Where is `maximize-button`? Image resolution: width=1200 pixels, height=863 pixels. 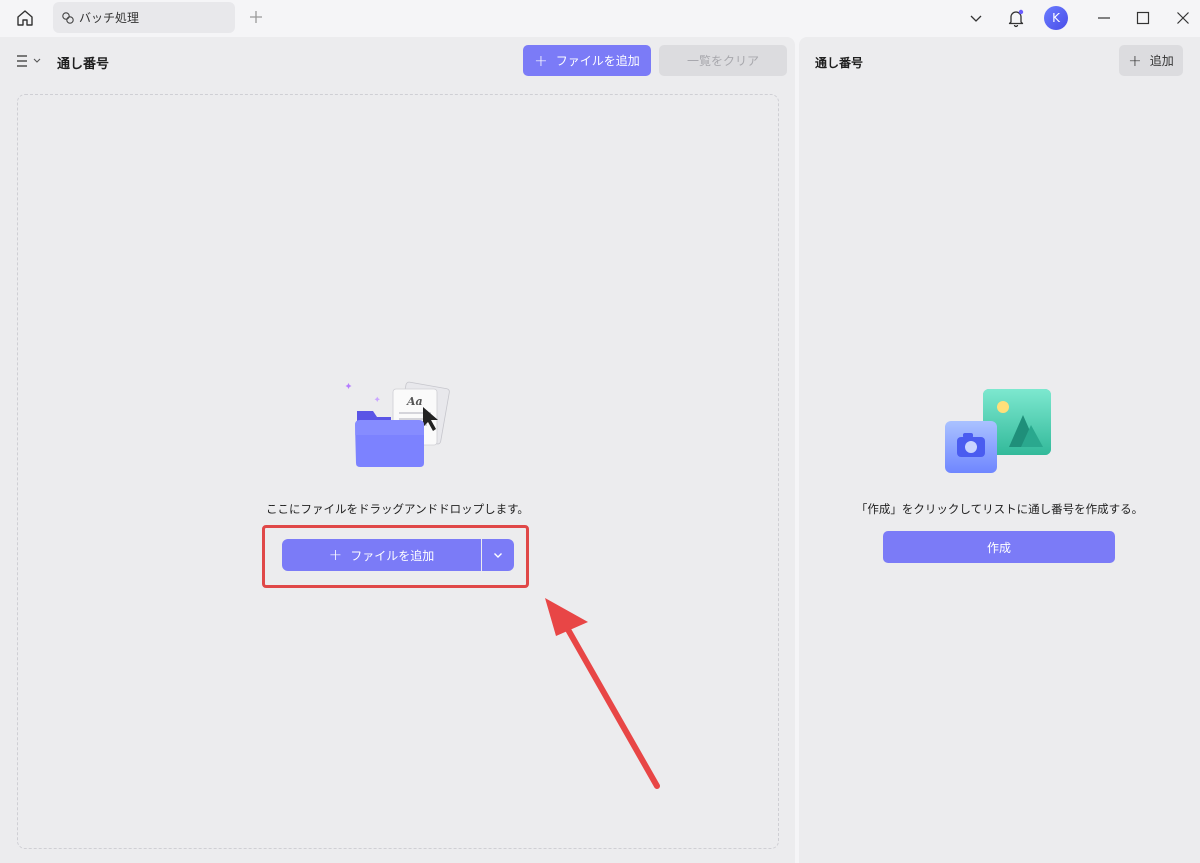 maximize-button is located at coordinates (1143, 18).